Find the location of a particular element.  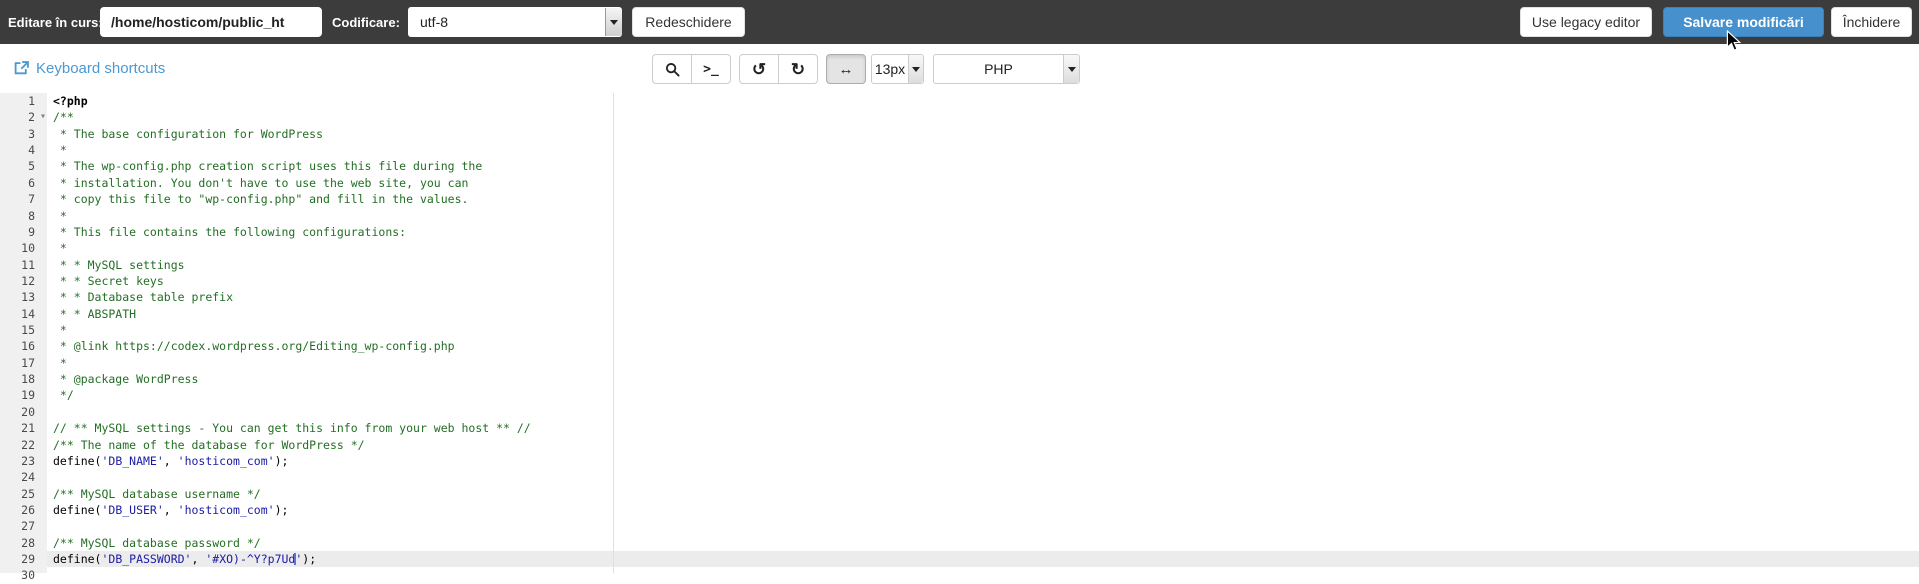

word-wrap-toggle: ↔ is located at coordinates (846, 69).